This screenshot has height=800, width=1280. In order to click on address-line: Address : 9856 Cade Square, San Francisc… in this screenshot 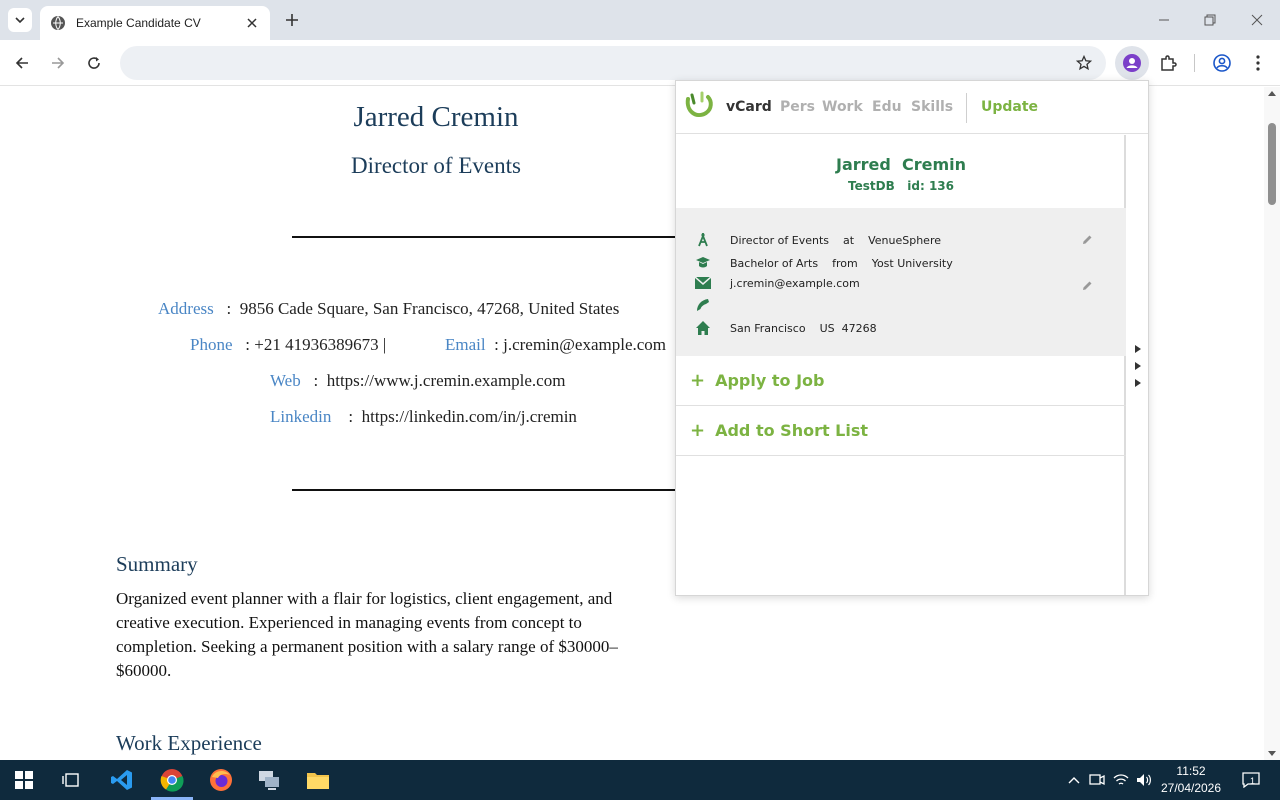, I will do `click(388, 309)`.